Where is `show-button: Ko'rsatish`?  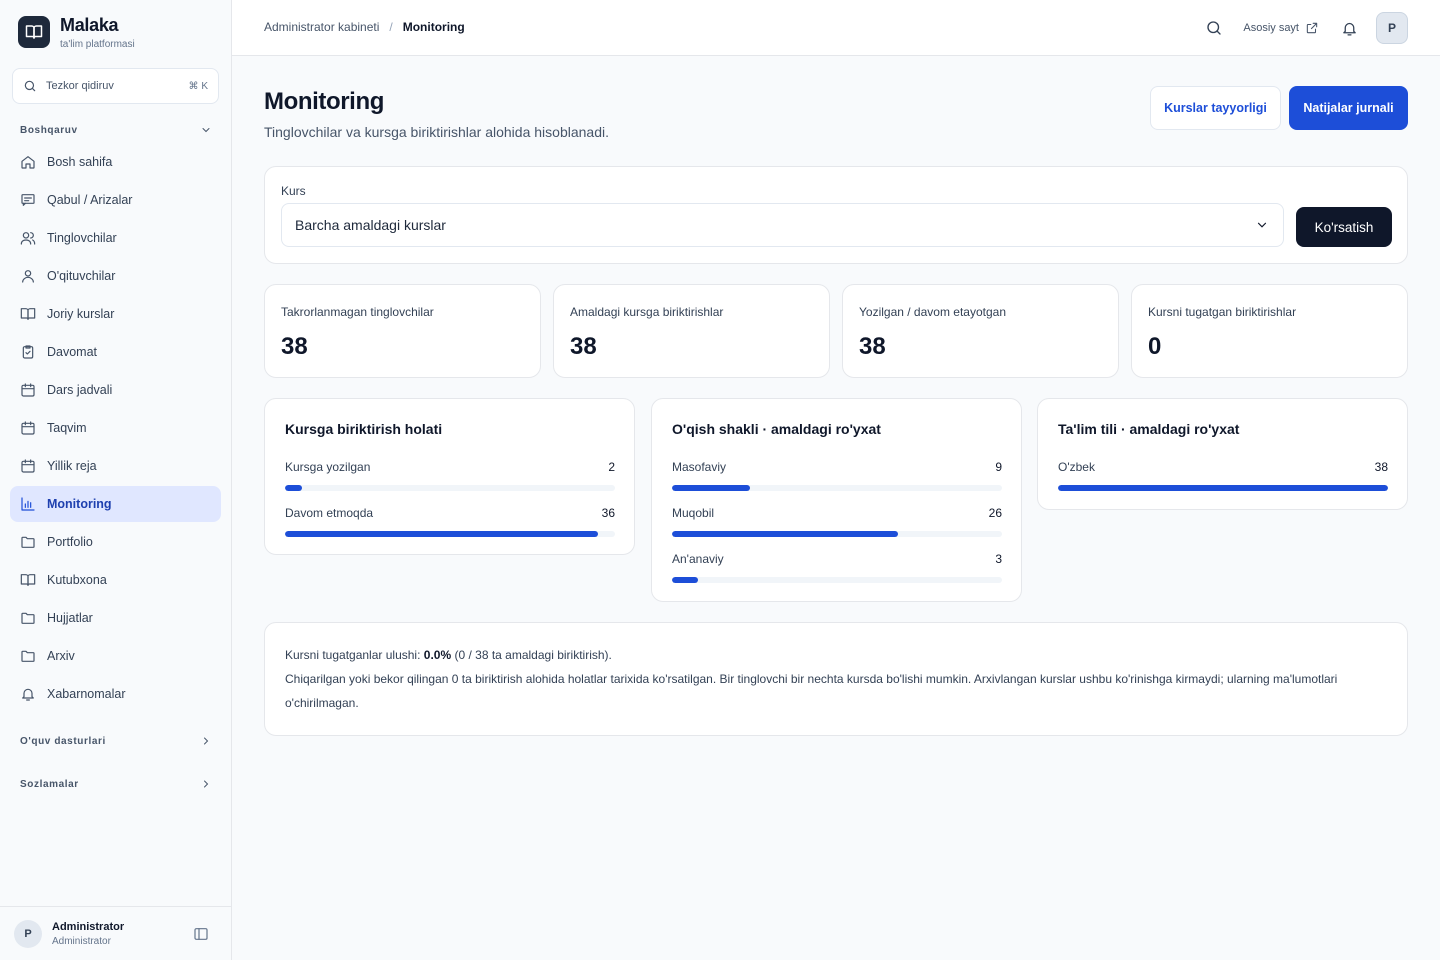 show-button: Ko'rsatish is located at coordinates (1344, 227).